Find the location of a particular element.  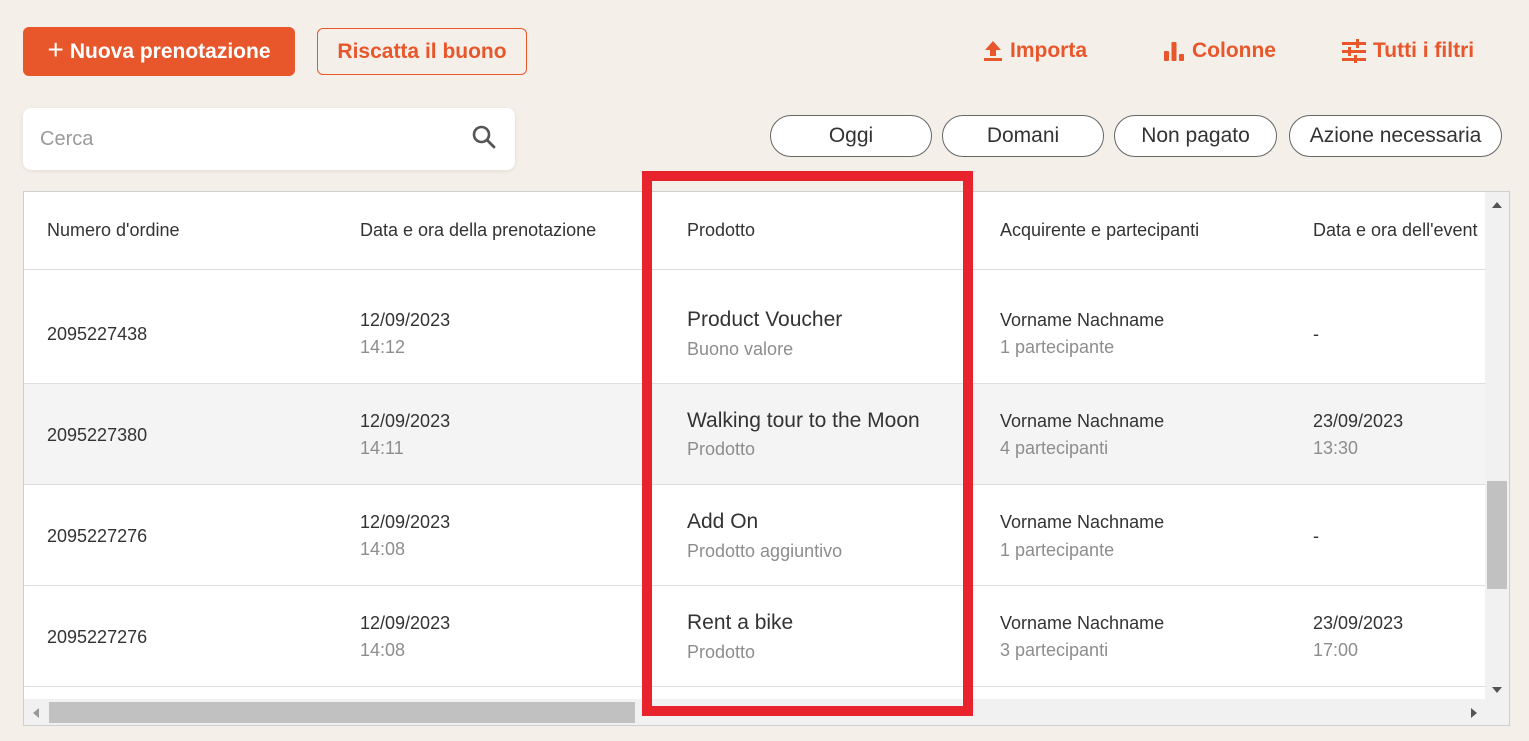

horizontal-scroll-thumb is located at coordinates (342, 712).